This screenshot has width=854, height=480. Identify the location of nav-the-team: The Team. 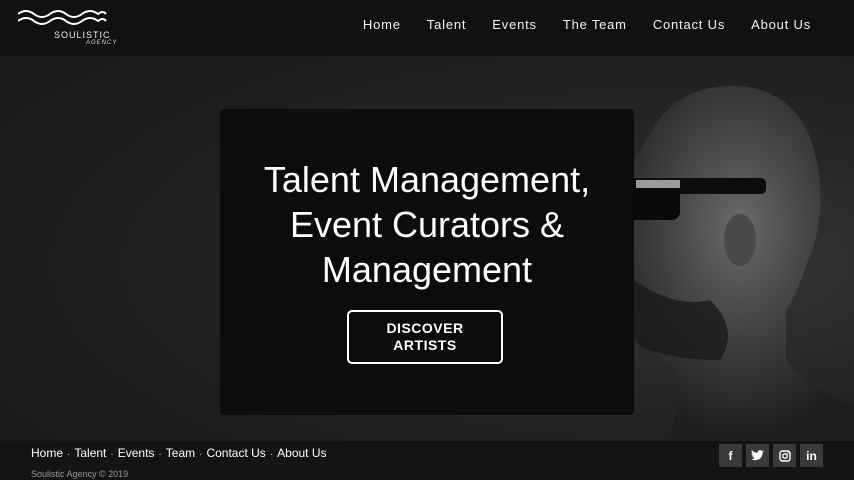
(595, 24).